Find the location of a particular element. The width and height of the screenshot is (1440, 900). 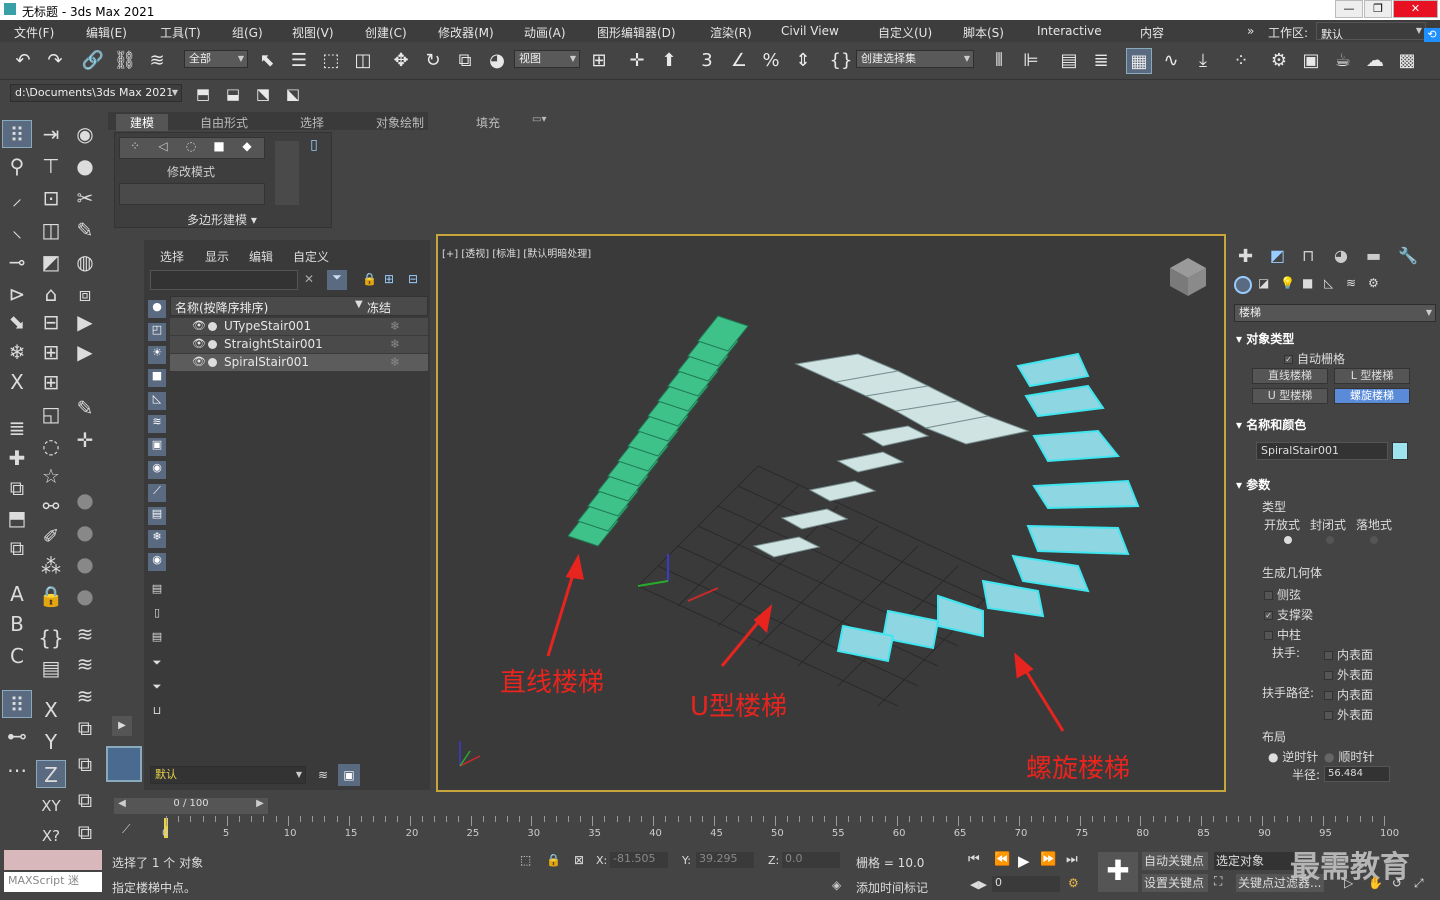

nav-arrow-icon: ▷ is located at coordinates (1348, 883).